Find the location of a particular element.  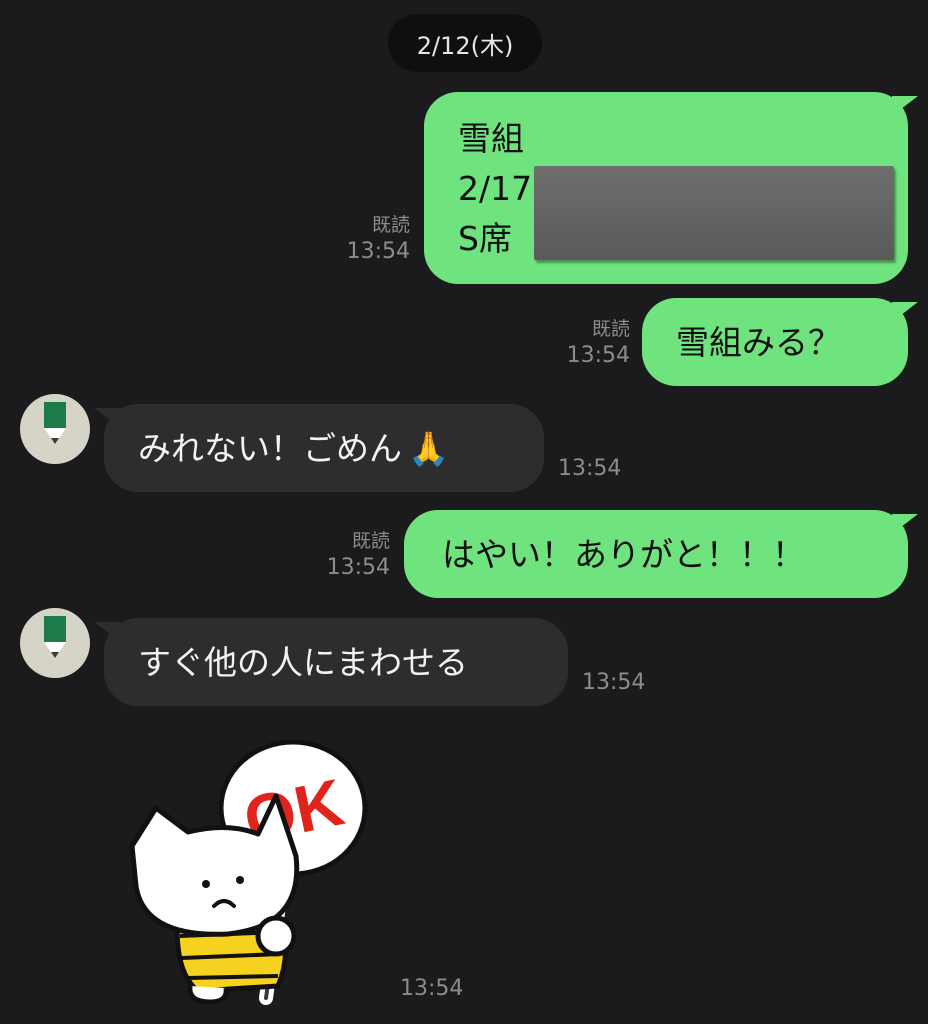

redaction-block is located at coordinates (714, 213).